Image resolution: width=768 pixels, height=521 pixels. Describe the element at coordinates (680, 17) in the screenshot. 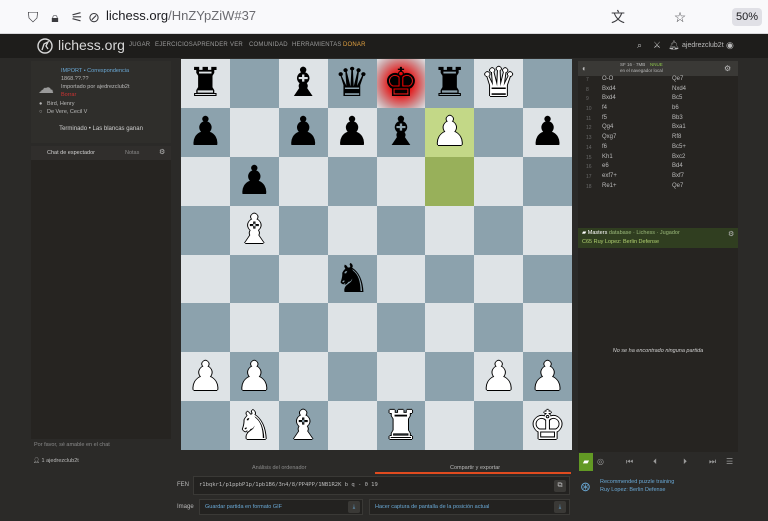

I see `bookmark-star-icon: ☆` at that location.